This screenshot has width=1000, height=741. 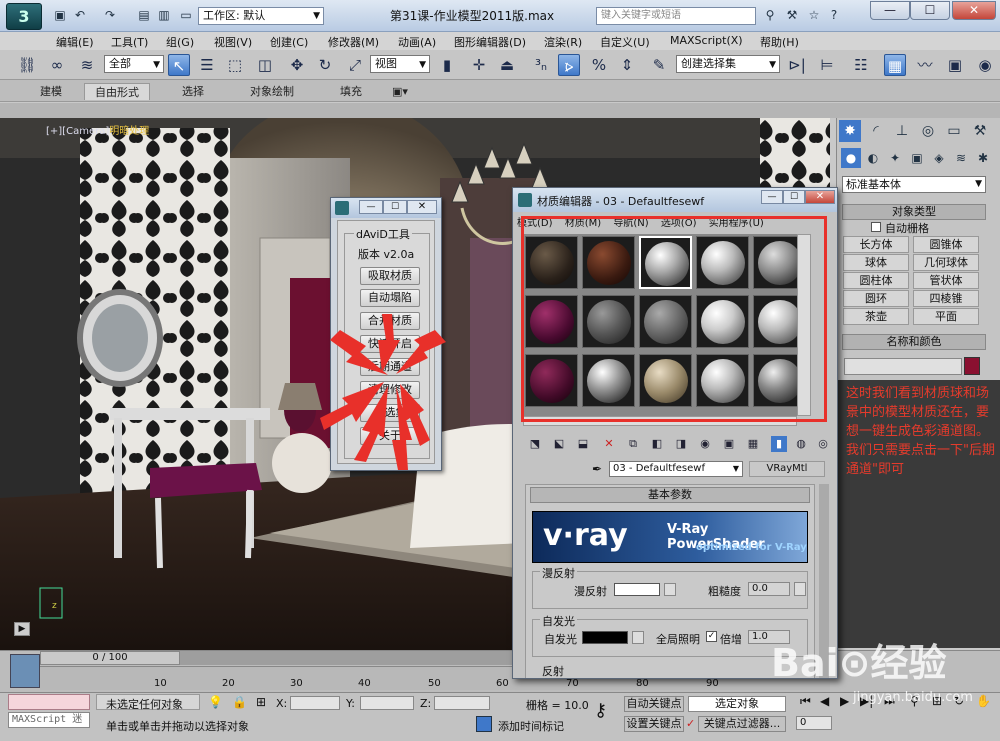 I want to click on menu-group: 组(G), so click(x=180, y=42).